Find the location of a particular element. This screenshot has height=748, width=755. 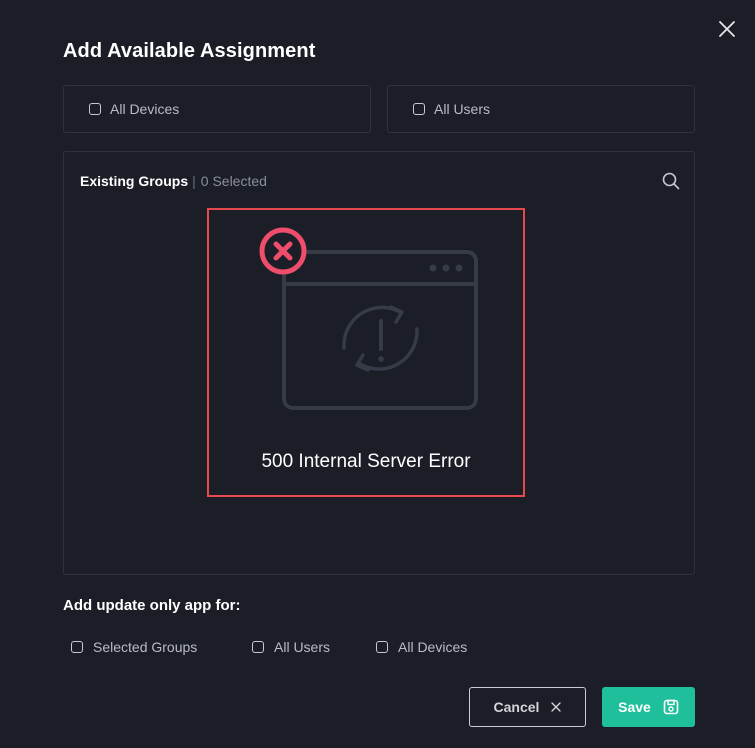

groups-search-button is located at coordinates (671, 181).